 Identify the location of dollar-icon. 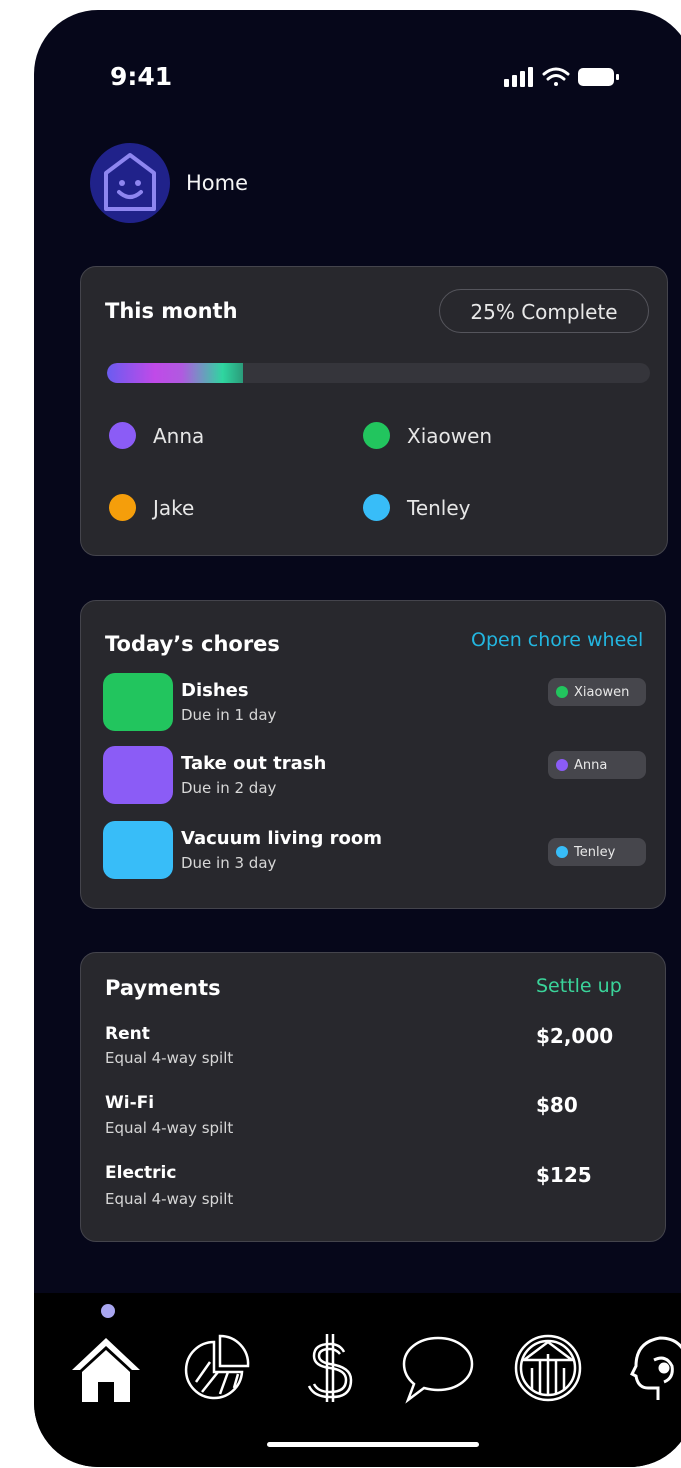
(330, 1368).